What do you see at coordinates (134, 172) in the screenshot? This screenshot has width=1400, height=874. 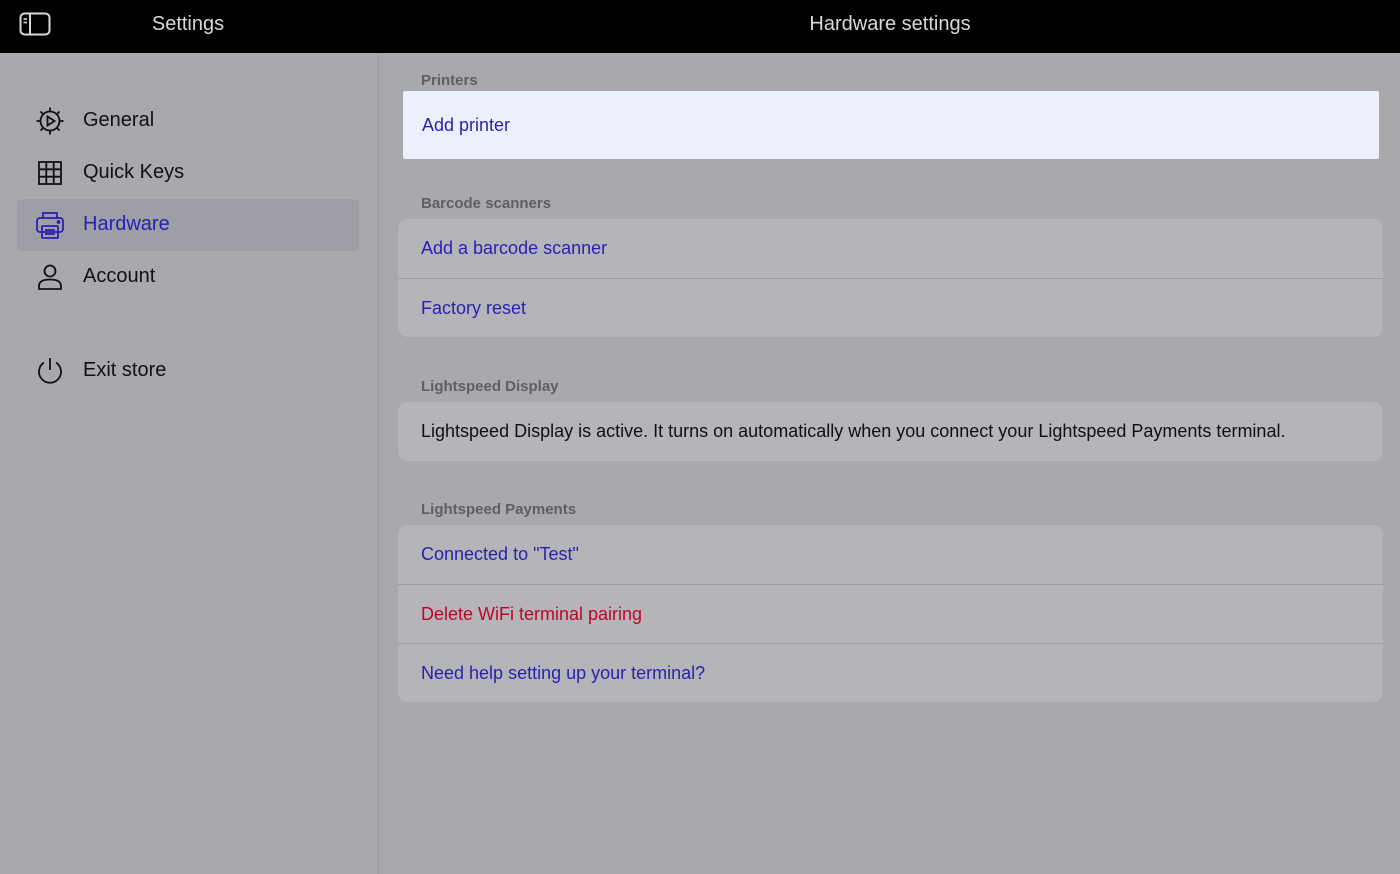 I see `sidebar-item-label: Quick Keys` at bounding box center [134, 172].